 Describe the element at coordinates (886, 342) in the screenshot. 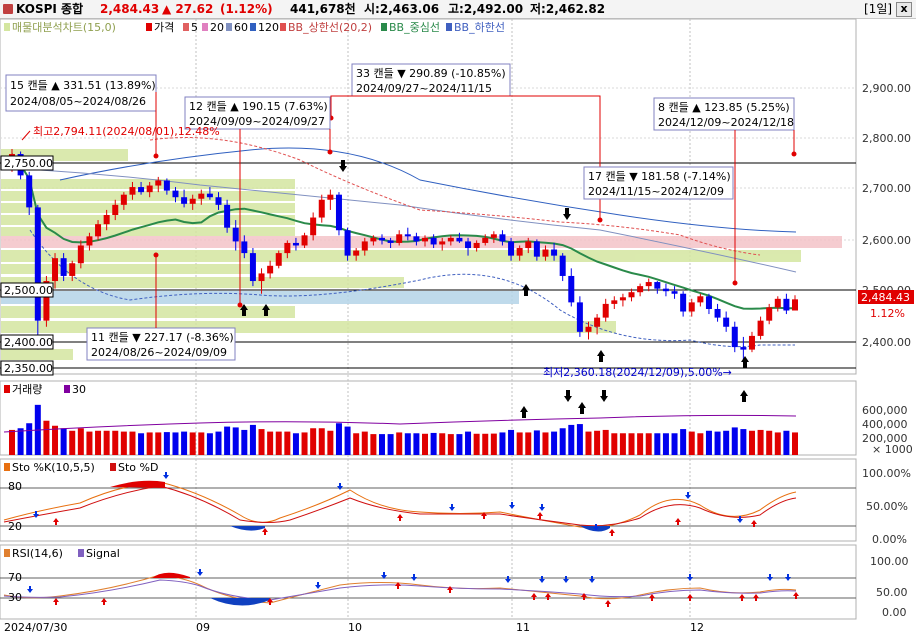

I see `y-tick: 2,400.00` at that location.